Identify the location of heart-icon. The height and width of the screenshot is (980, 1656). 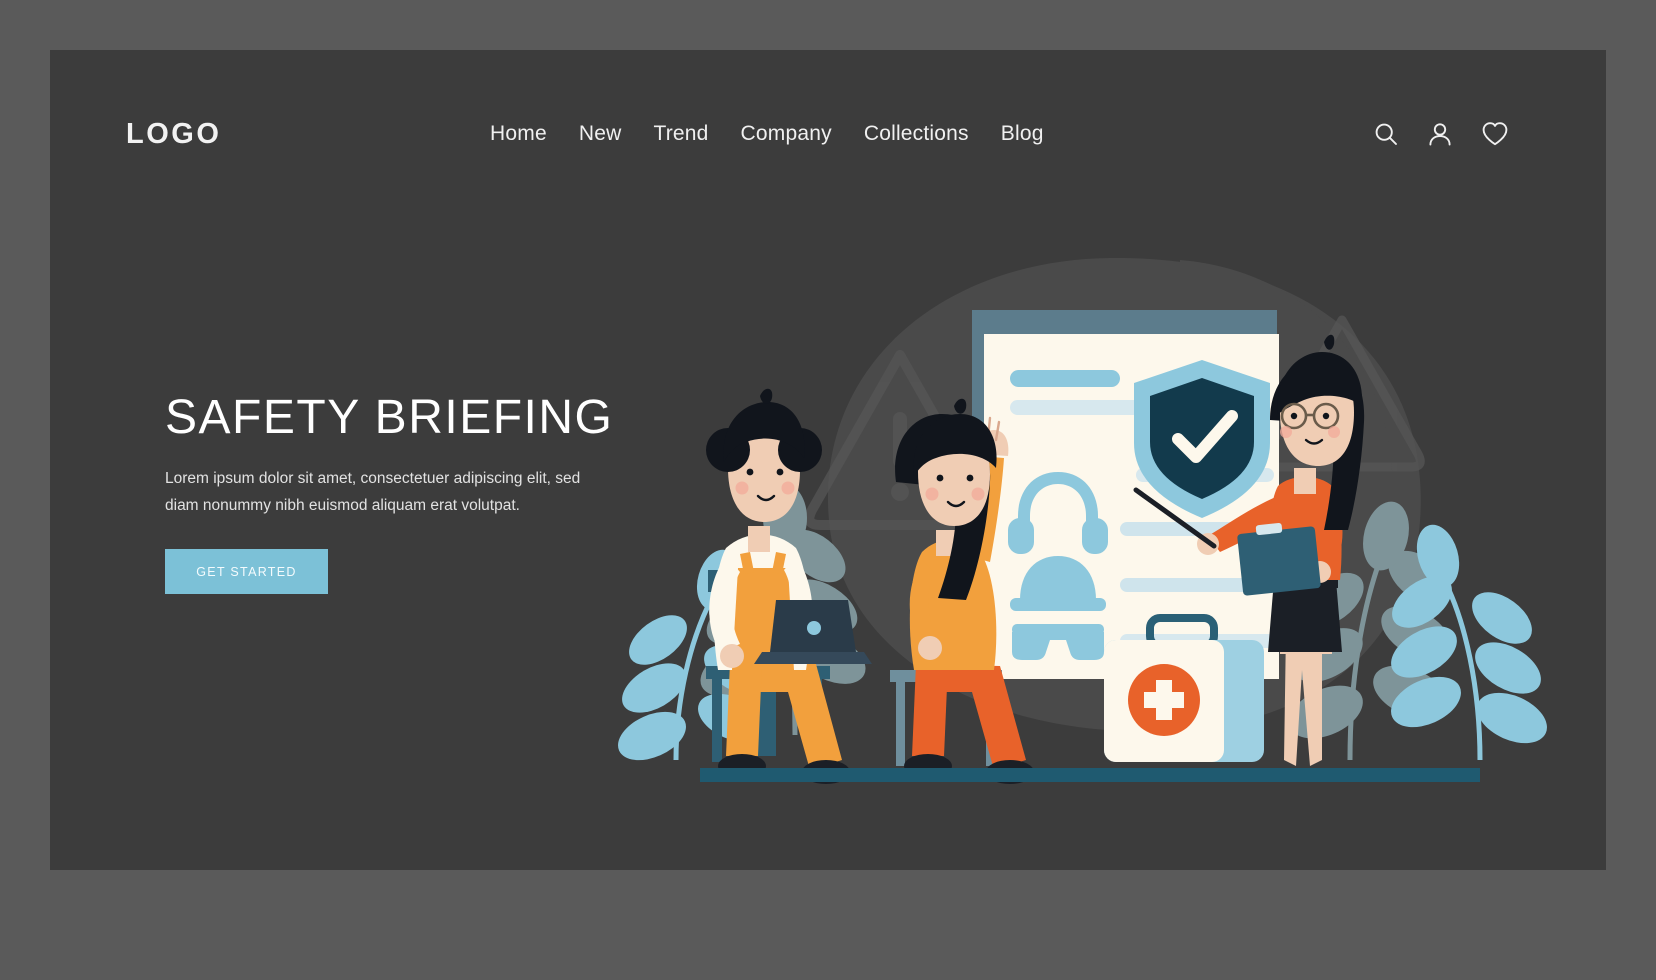
(1495, 136).